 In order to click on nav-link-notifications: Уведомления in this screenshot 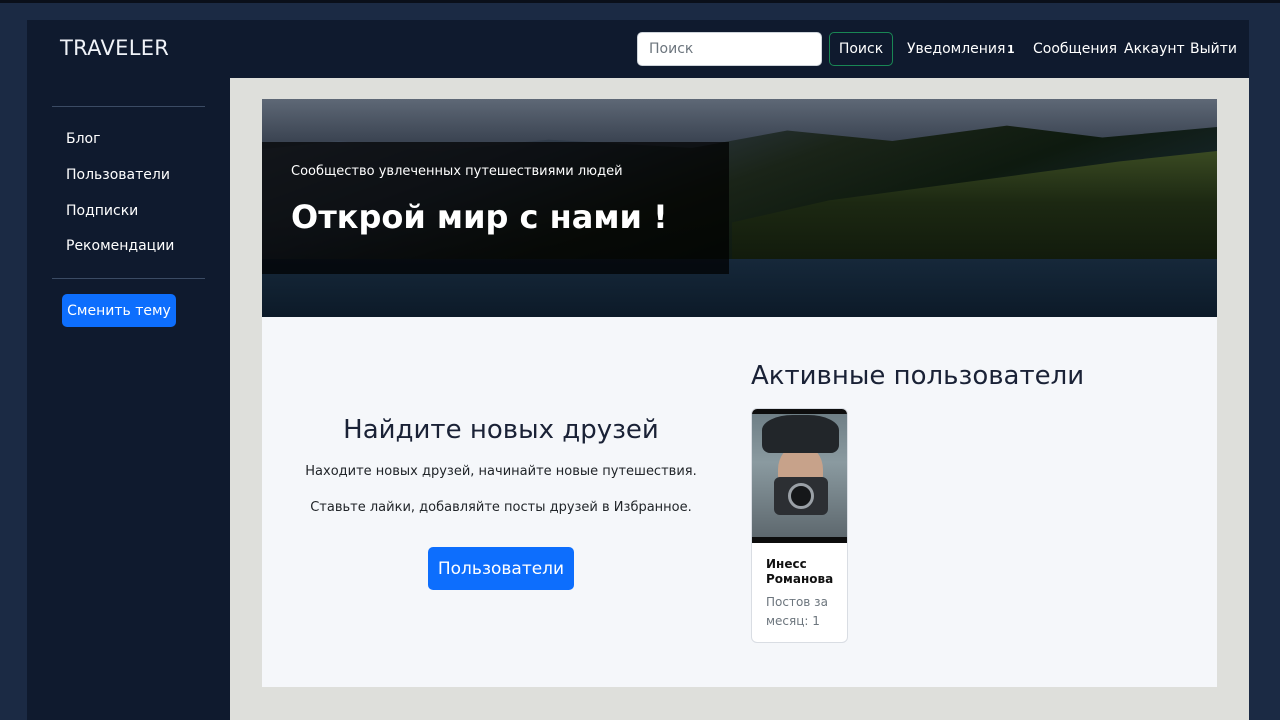, I will do `click(956, 49)`.